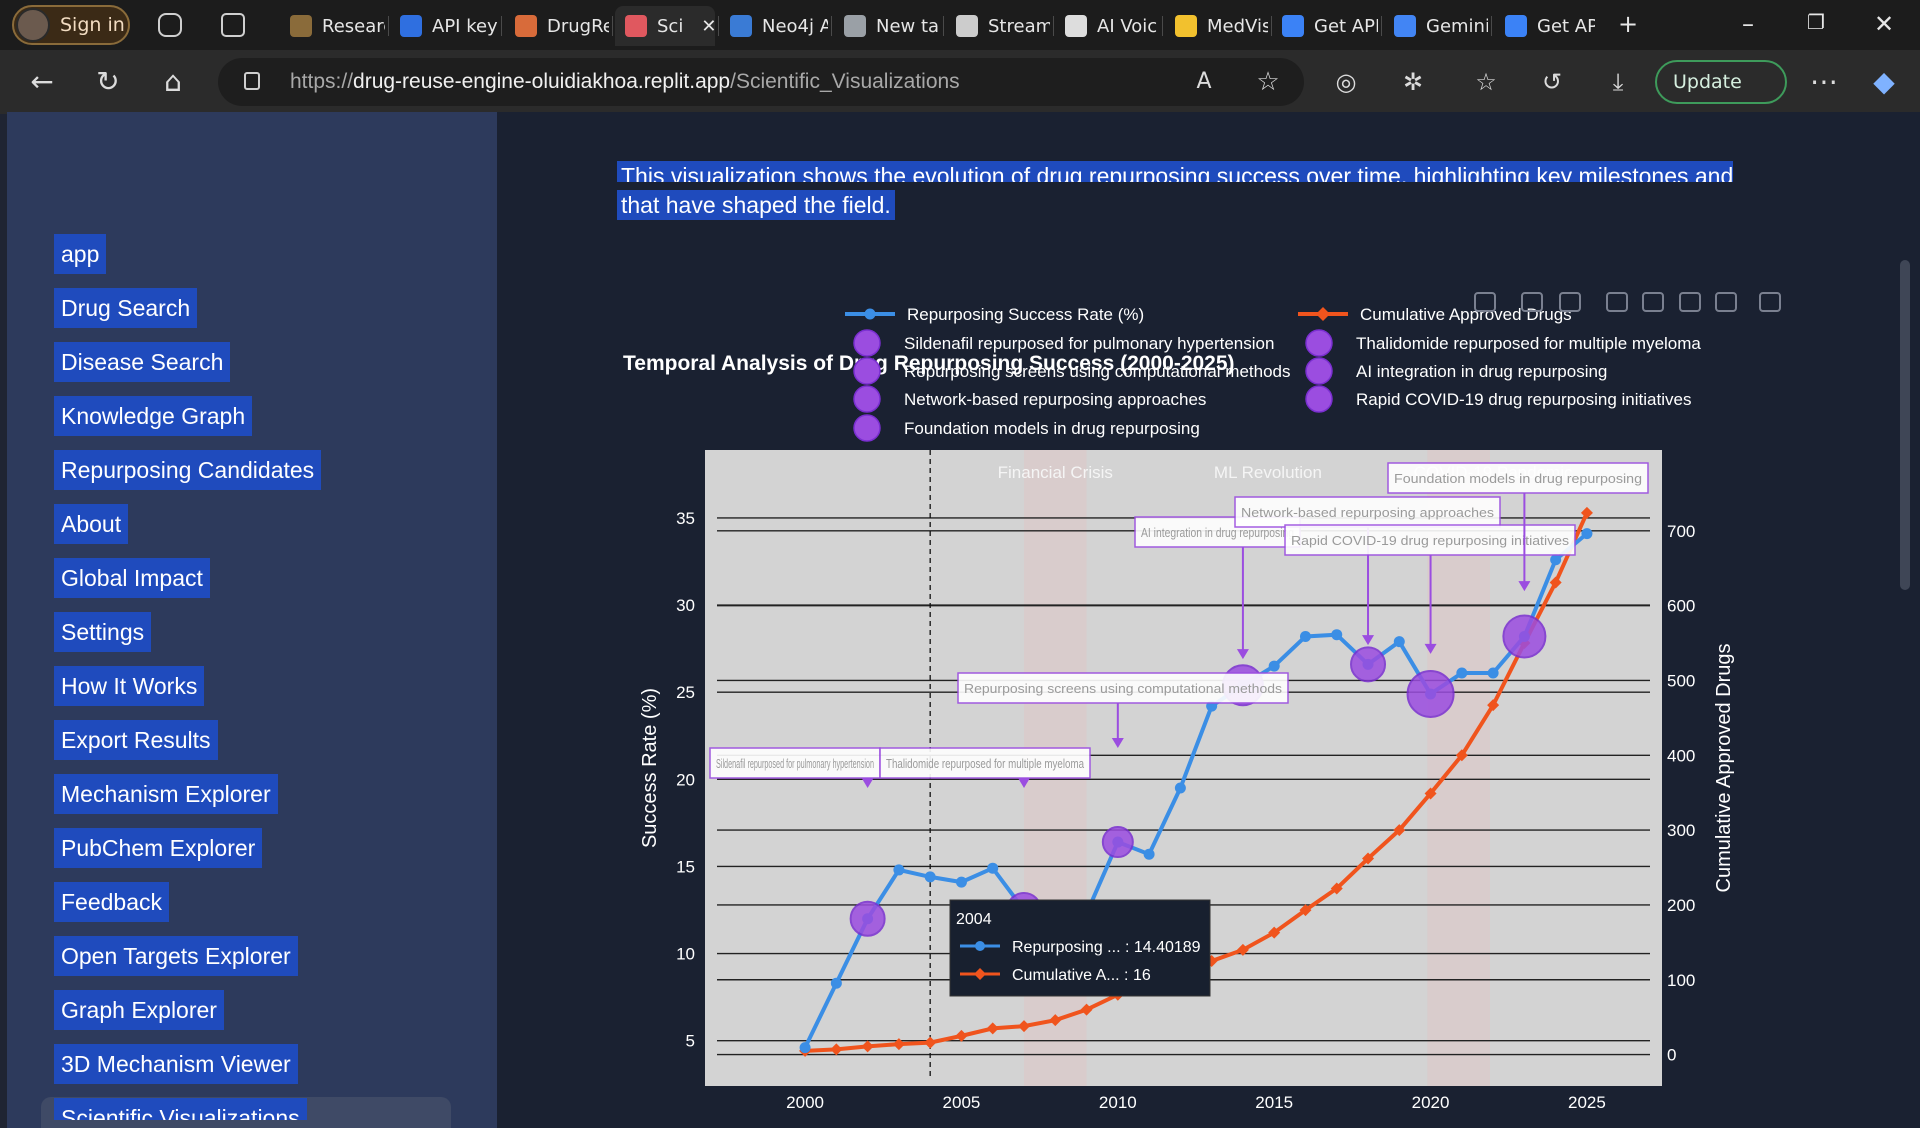 This screenshot has height=1128, width=1920. I want to click on y-tick-label: 30, so click(685, 605).